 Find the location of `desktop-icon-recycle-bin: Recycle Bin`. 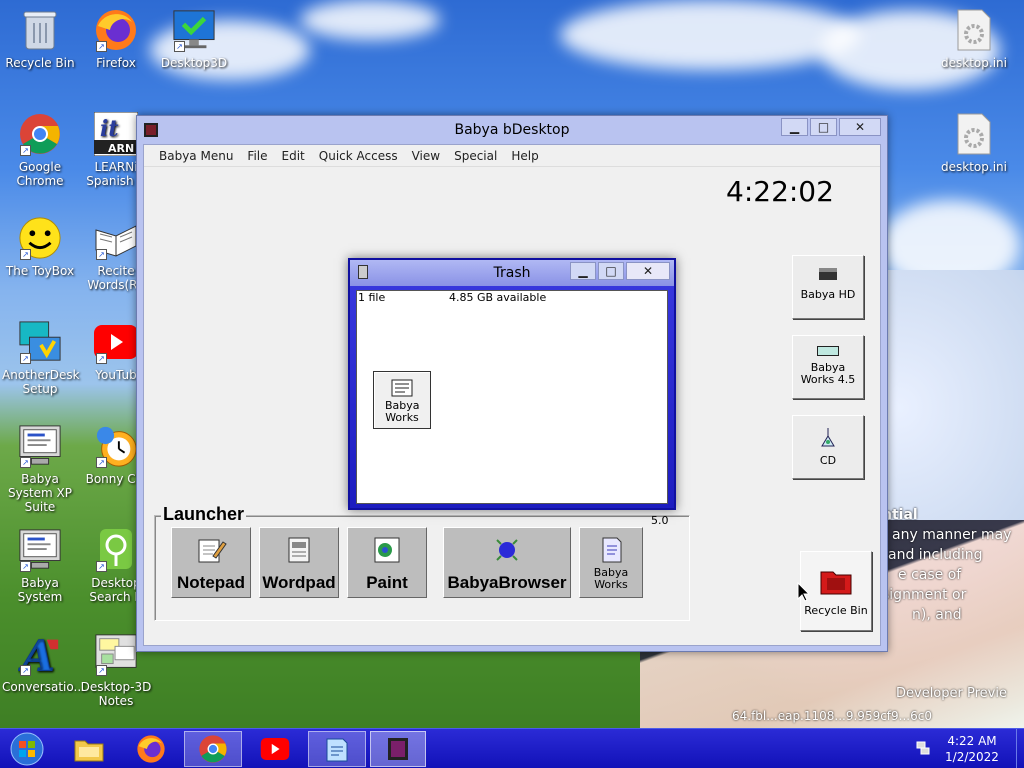

desktop-icon-recycle-bin: Recycle Bin is located at coordinates (40, 39).